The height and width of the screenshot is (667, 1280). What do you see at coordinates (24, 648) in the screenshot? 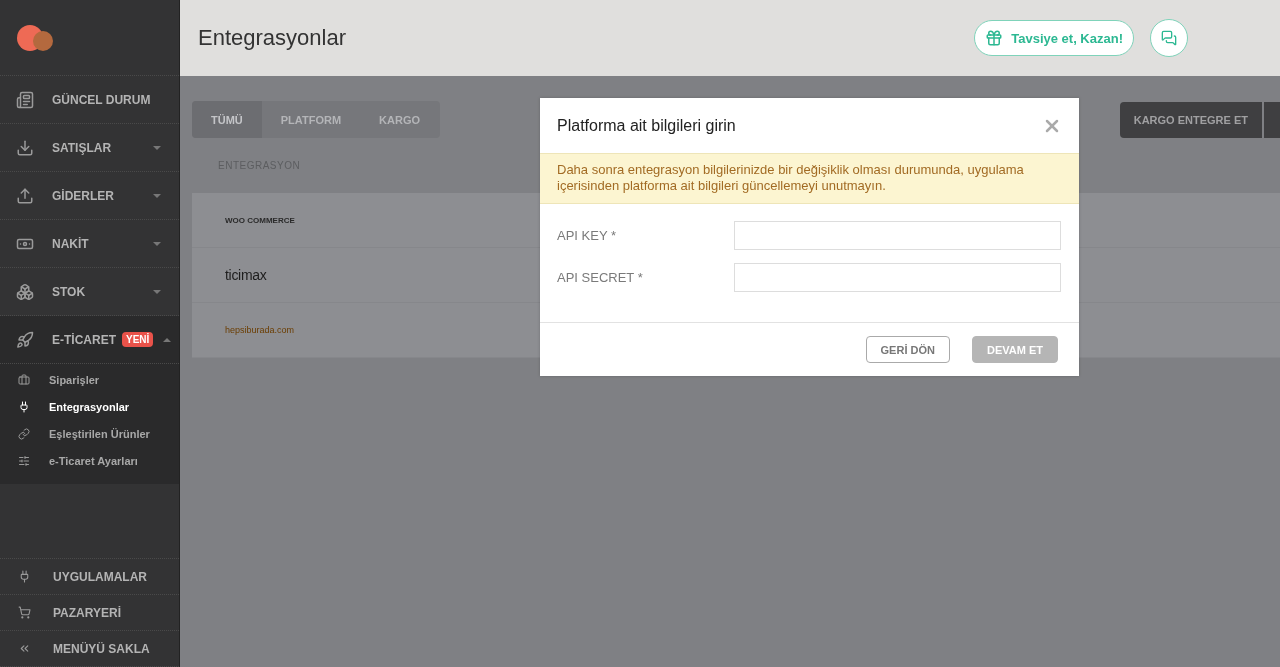
I see `double-chevron-icon` at bounding box center [24, 648].